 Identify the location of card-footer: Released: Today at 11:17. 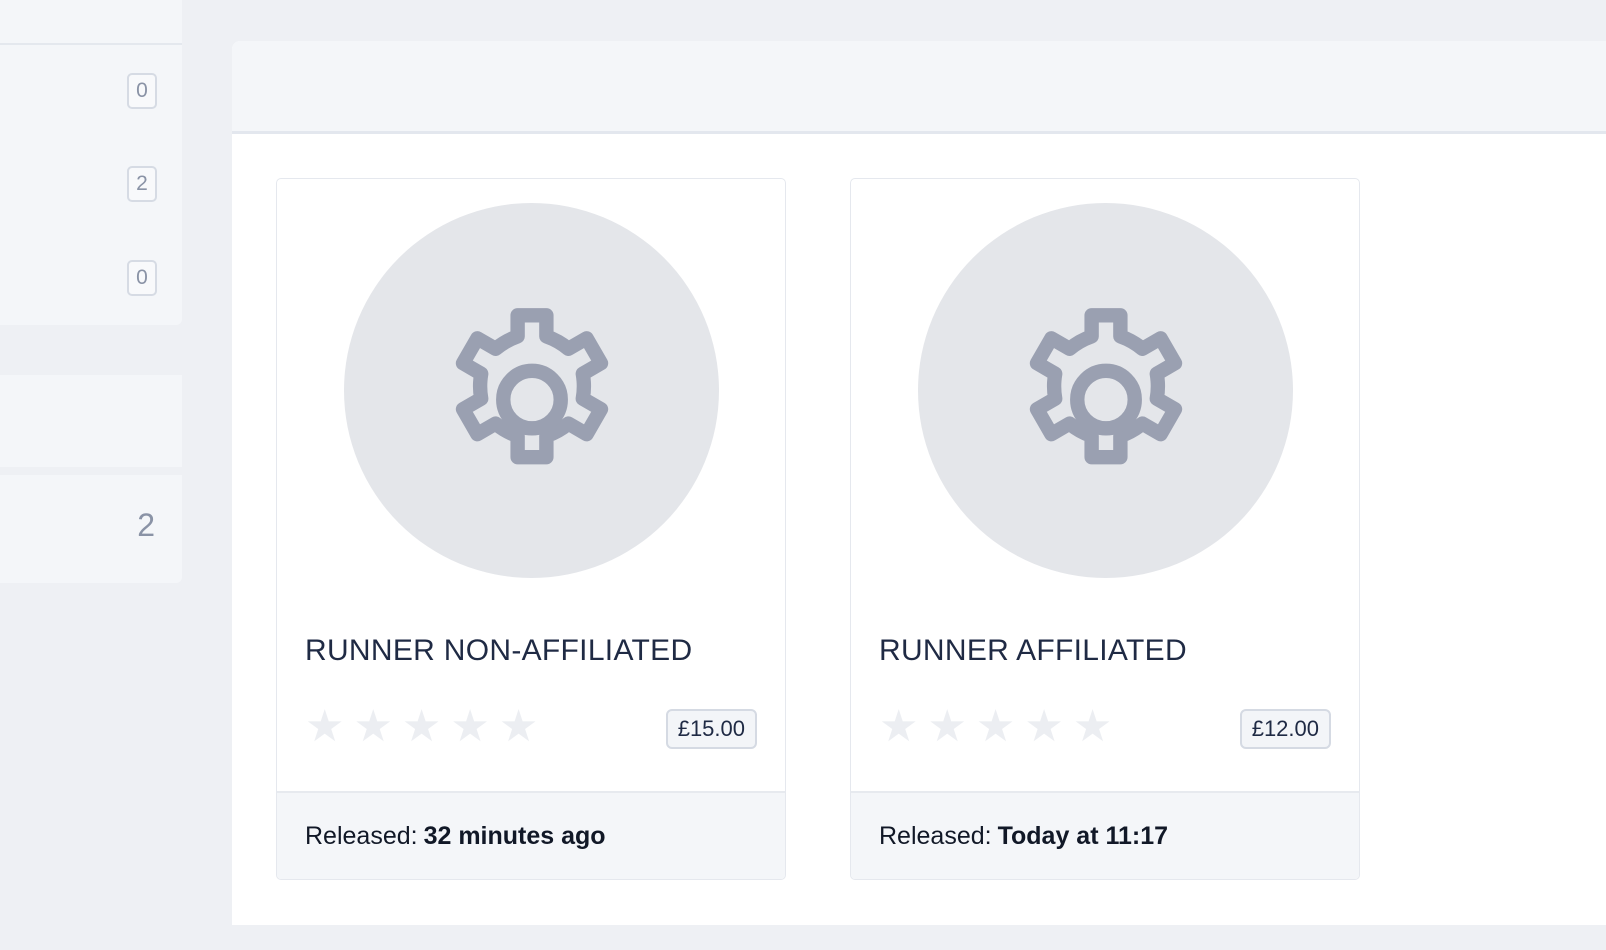
(1105, 835).